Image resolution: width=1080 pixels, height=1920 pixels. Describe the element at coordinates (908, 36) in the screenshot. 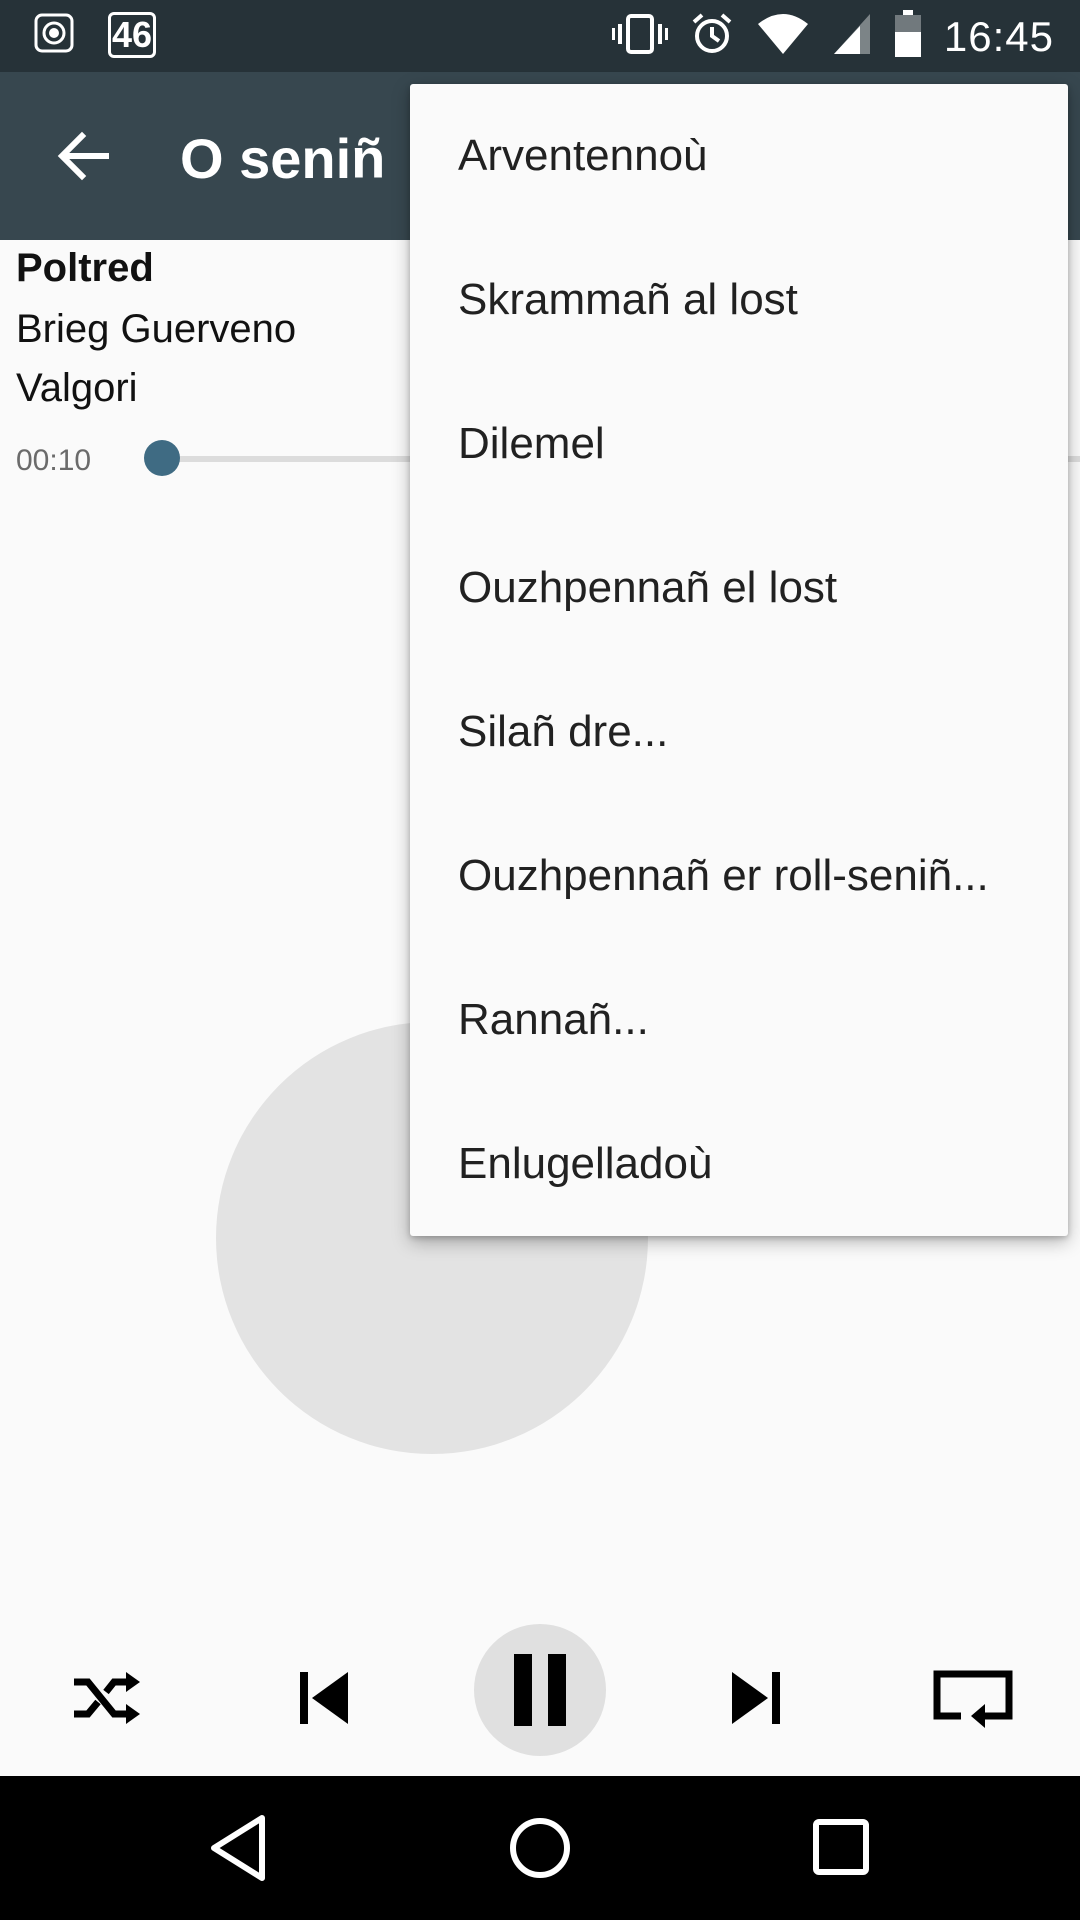

I see `battery-icon` at that location.